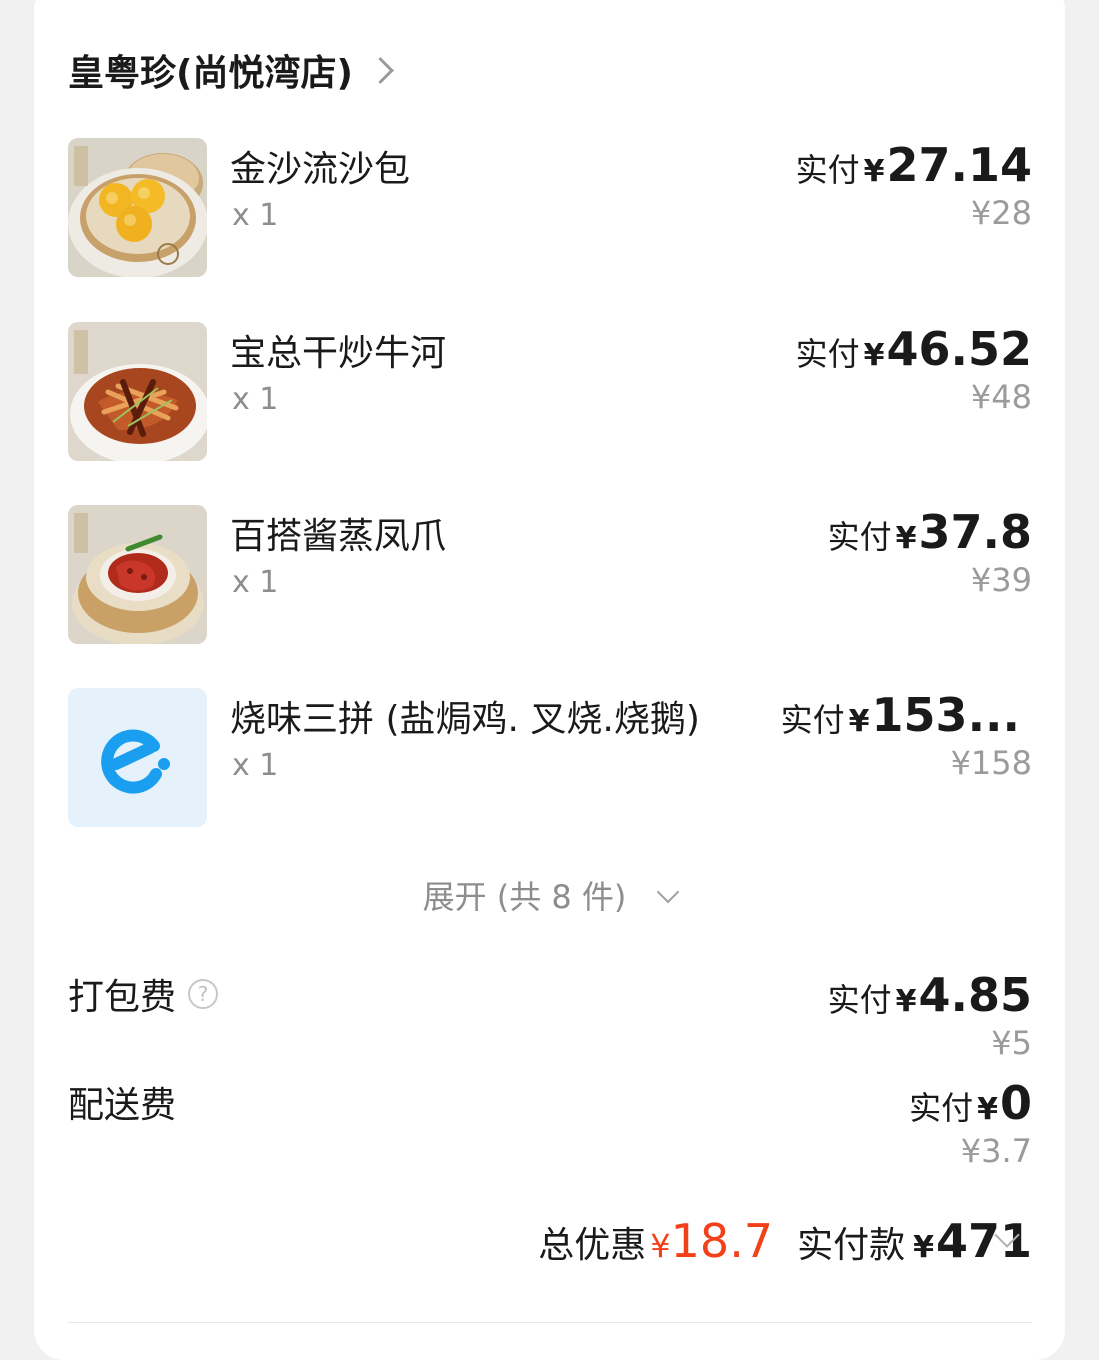 This screenshot has height=1360, width=1099. I want to click on paid-total-label: 实付款, so click(851, 1245).